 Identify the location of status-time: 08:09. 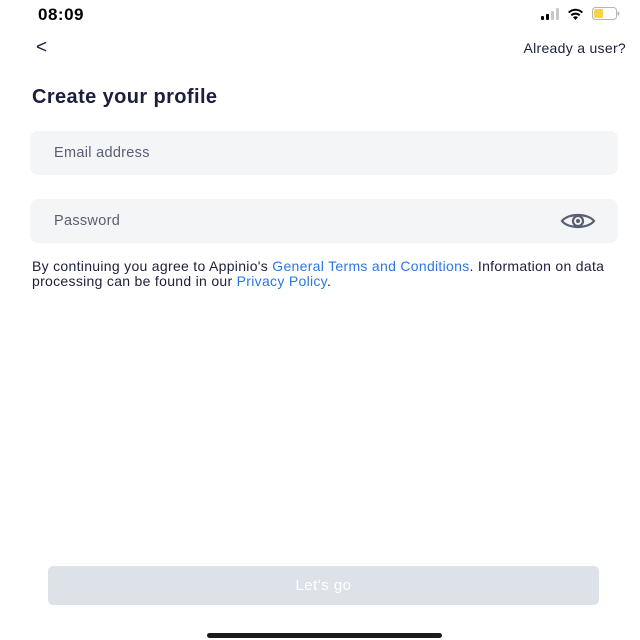
(61, 14).